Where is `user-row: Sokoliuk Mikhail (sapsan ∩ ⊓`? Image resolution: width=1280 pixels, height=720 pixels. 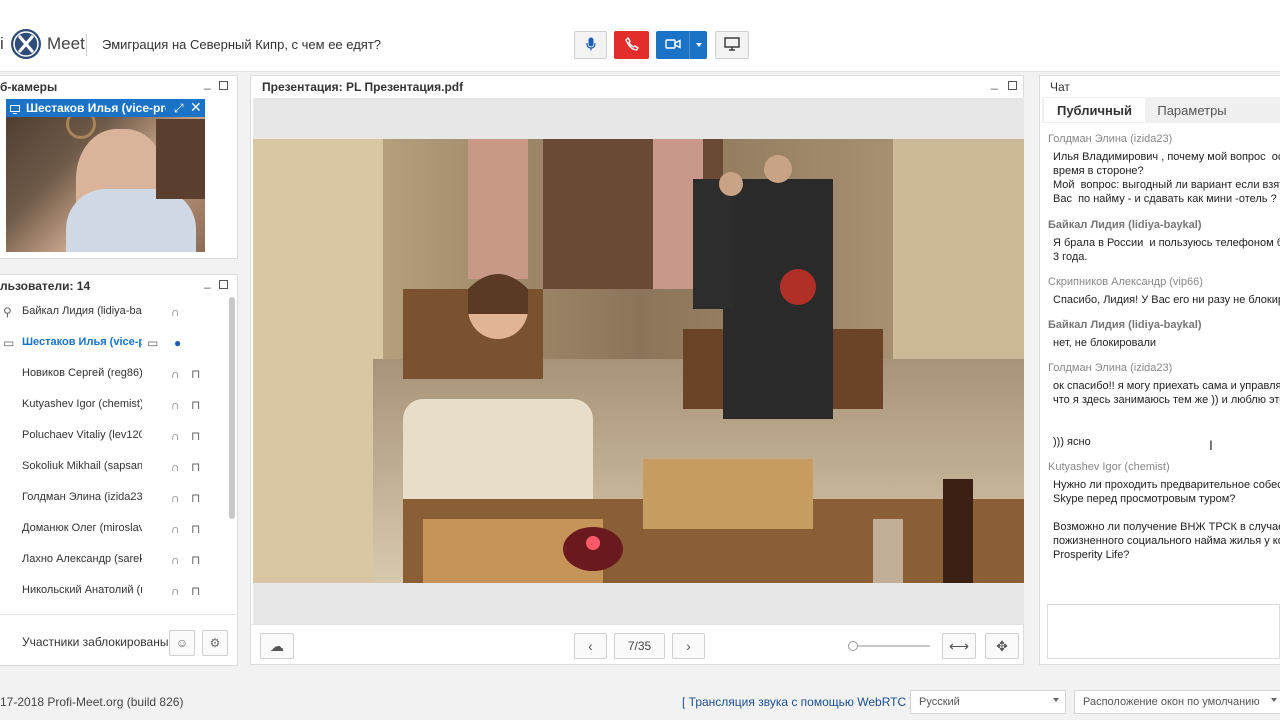
user-row: Sokoliuk Mikhail (sapsan ∩ ⊓ is located at coordinates (114, 466).